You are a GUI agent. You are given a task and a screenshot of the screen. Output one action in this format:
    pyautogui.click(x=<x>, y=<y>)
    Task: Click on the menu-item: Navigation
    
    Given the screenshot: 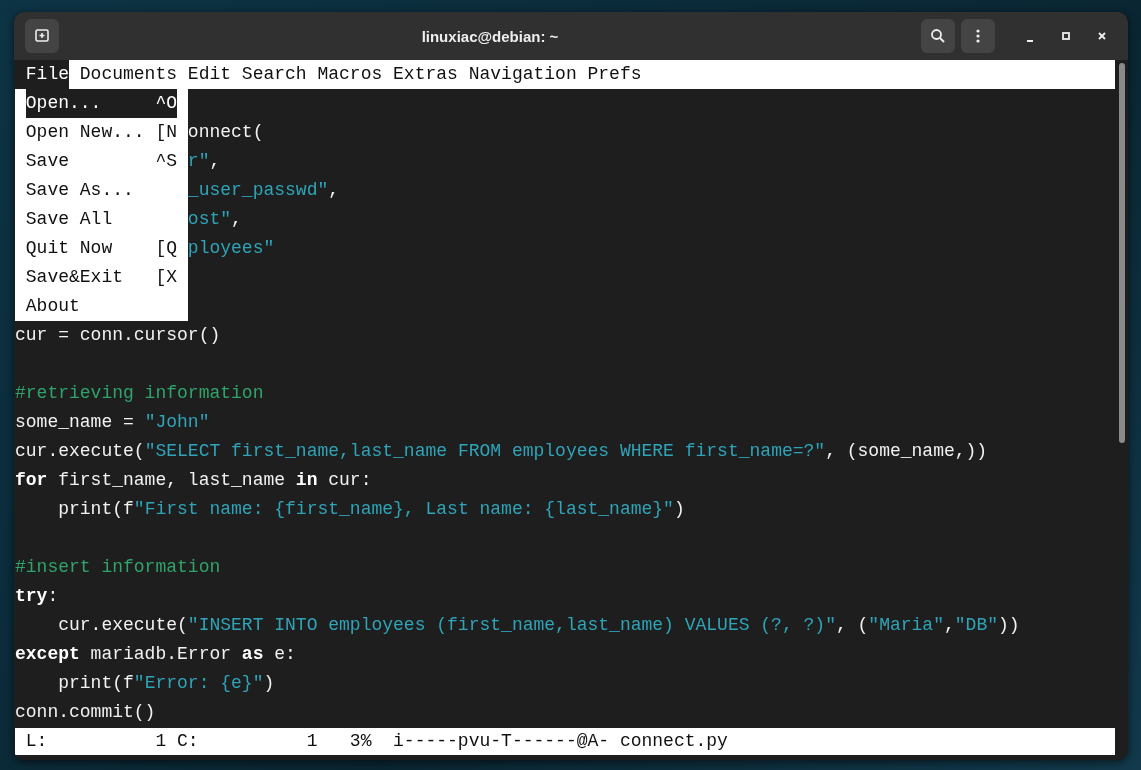 What is the action you would take?
    pyautogui.click(x=517, y=74)
    